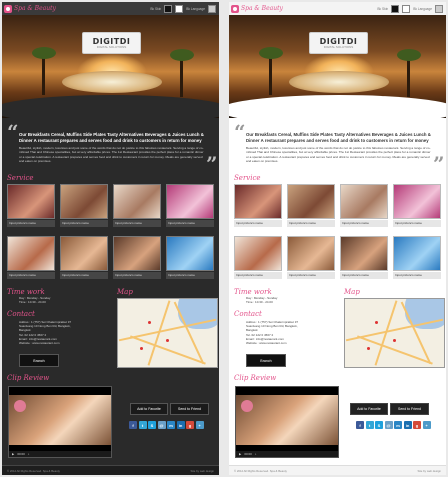 The image size is (448, 477). What do you see at coordinates (110, 106) in the screenshot?
I see `hero-wave` at bounding box center [110, 106].